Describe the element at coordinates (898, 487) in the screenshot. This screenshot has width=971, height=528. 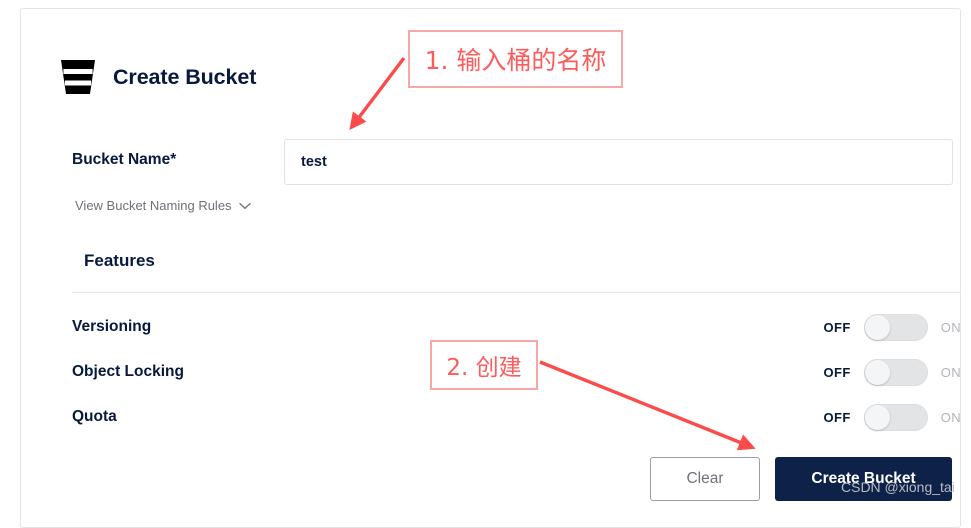
I see `watermark: CSDN @xiong_tai` at that location.